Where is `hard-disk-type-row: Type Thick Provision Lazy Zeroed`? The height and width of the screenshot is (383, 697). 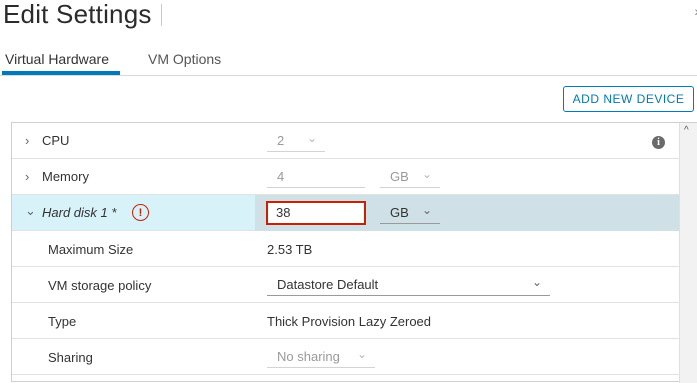
hard-disk-type-row: Type Thick Provision Lazy Zeroed is located at coordinates (345, 321).